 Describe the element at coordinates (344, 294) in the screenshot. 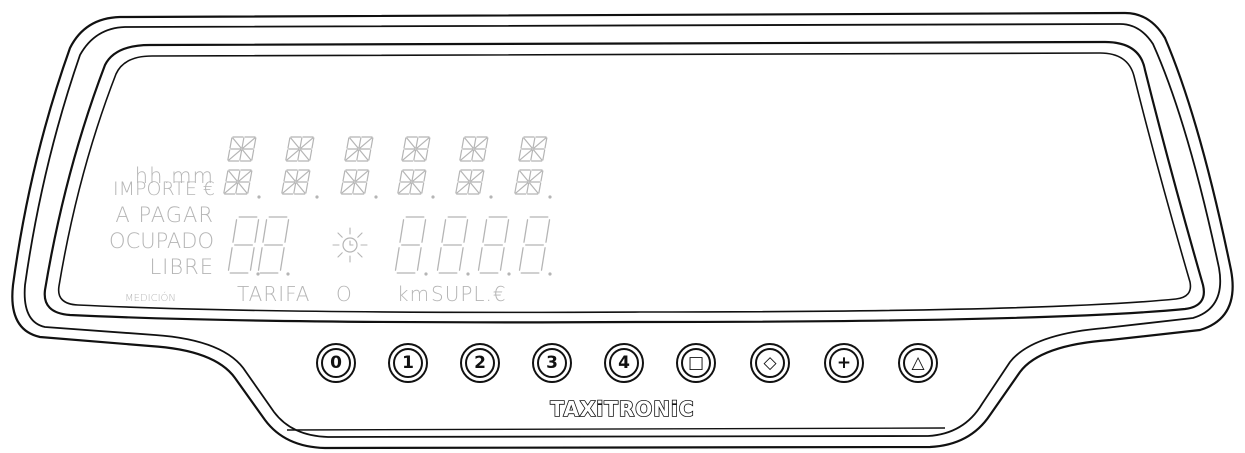

I see `label-tarifa-o: O` at that location.